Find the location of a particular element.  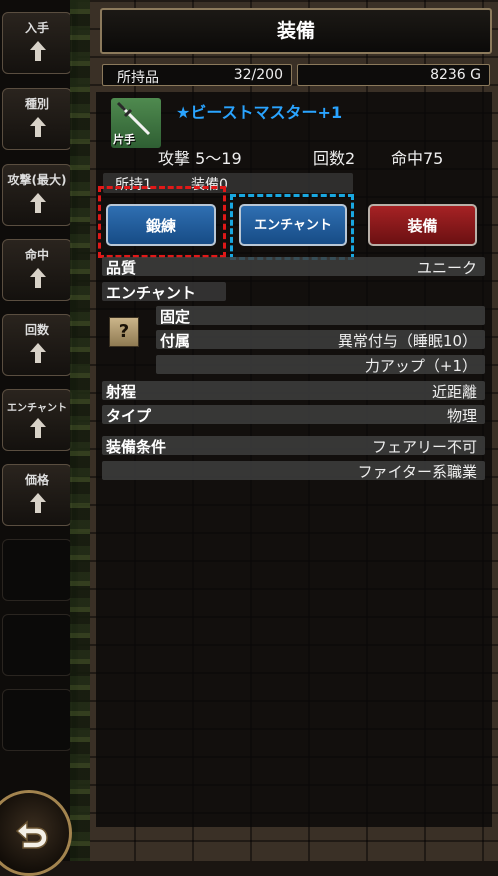

return-arrow-icon is located at coordinates (31, 834).